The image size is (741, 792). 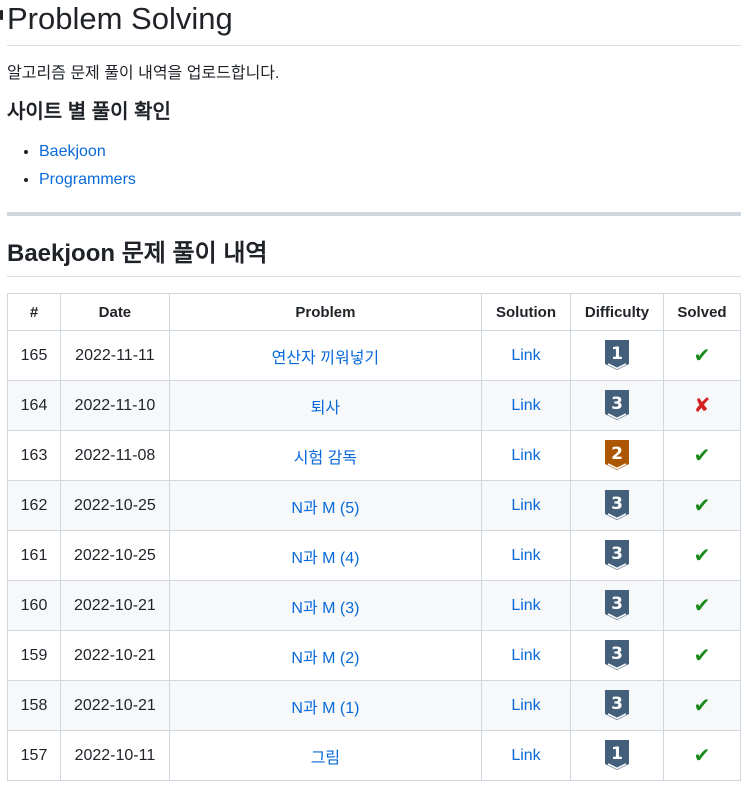 I want to click on row-problem-cell: N과 M (3), so click(x=325, y=605).